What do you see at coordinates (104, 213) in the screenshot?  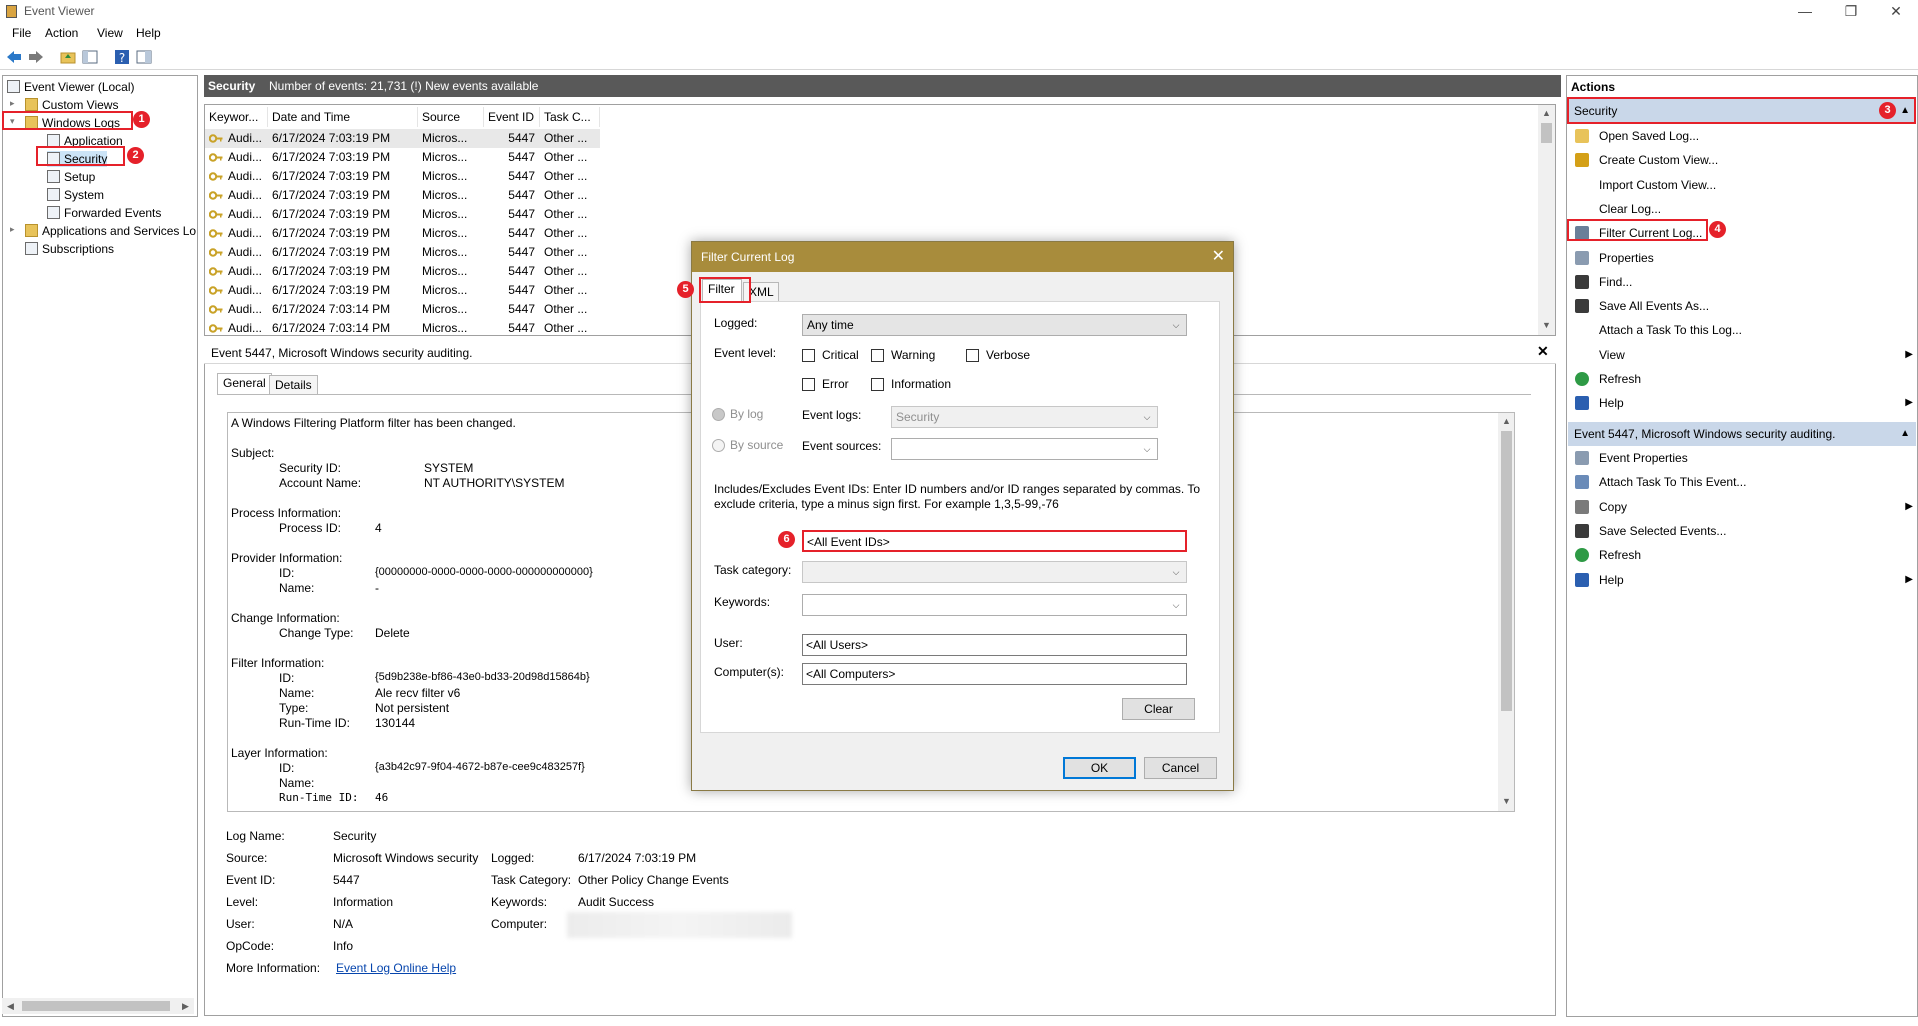 I see `tree-forwarded-events: Forwarded Events` at bounding box center [104, 213].